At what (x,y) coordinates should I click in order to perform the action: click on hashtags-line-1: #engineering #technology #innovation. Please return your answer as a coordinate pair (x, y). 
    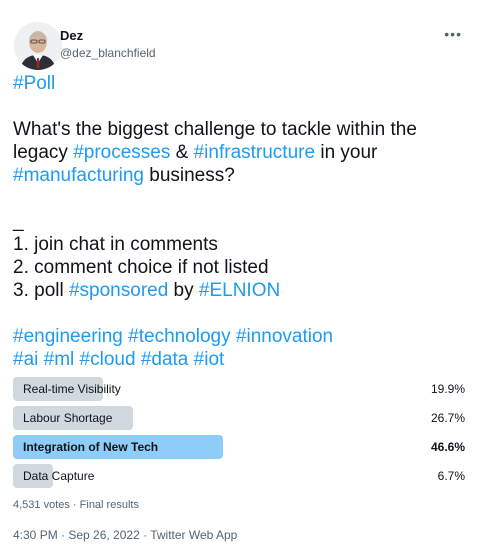
    Looking at the image, I should click on (238, 336).